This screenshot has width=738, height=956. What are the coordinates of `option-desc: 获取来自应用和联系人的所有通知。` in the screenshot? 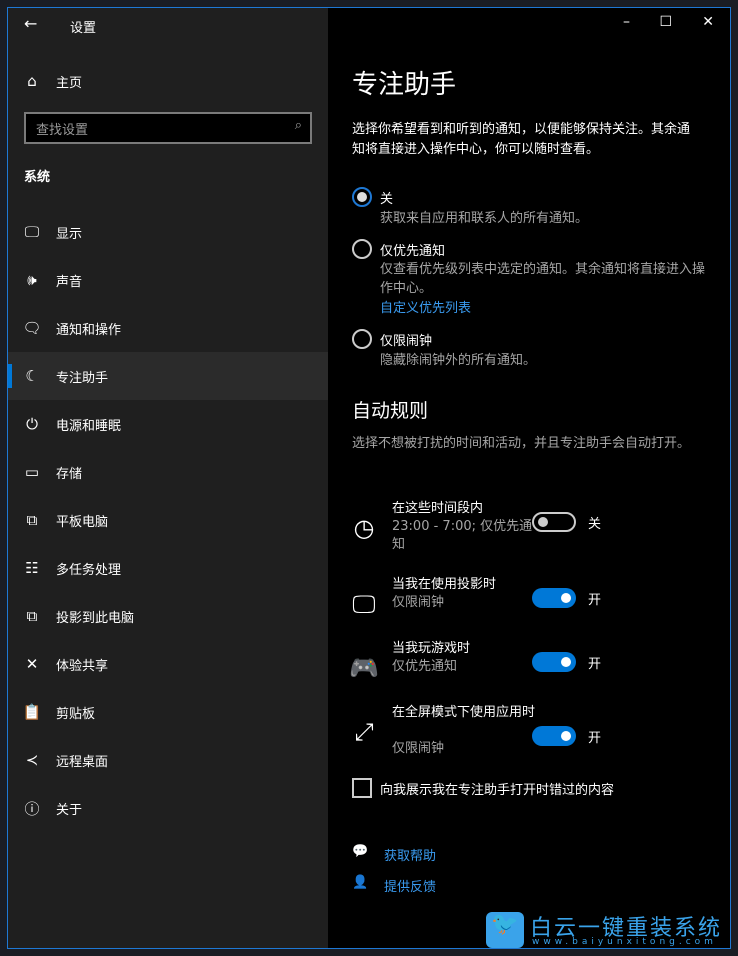 It's located at (484, 218).